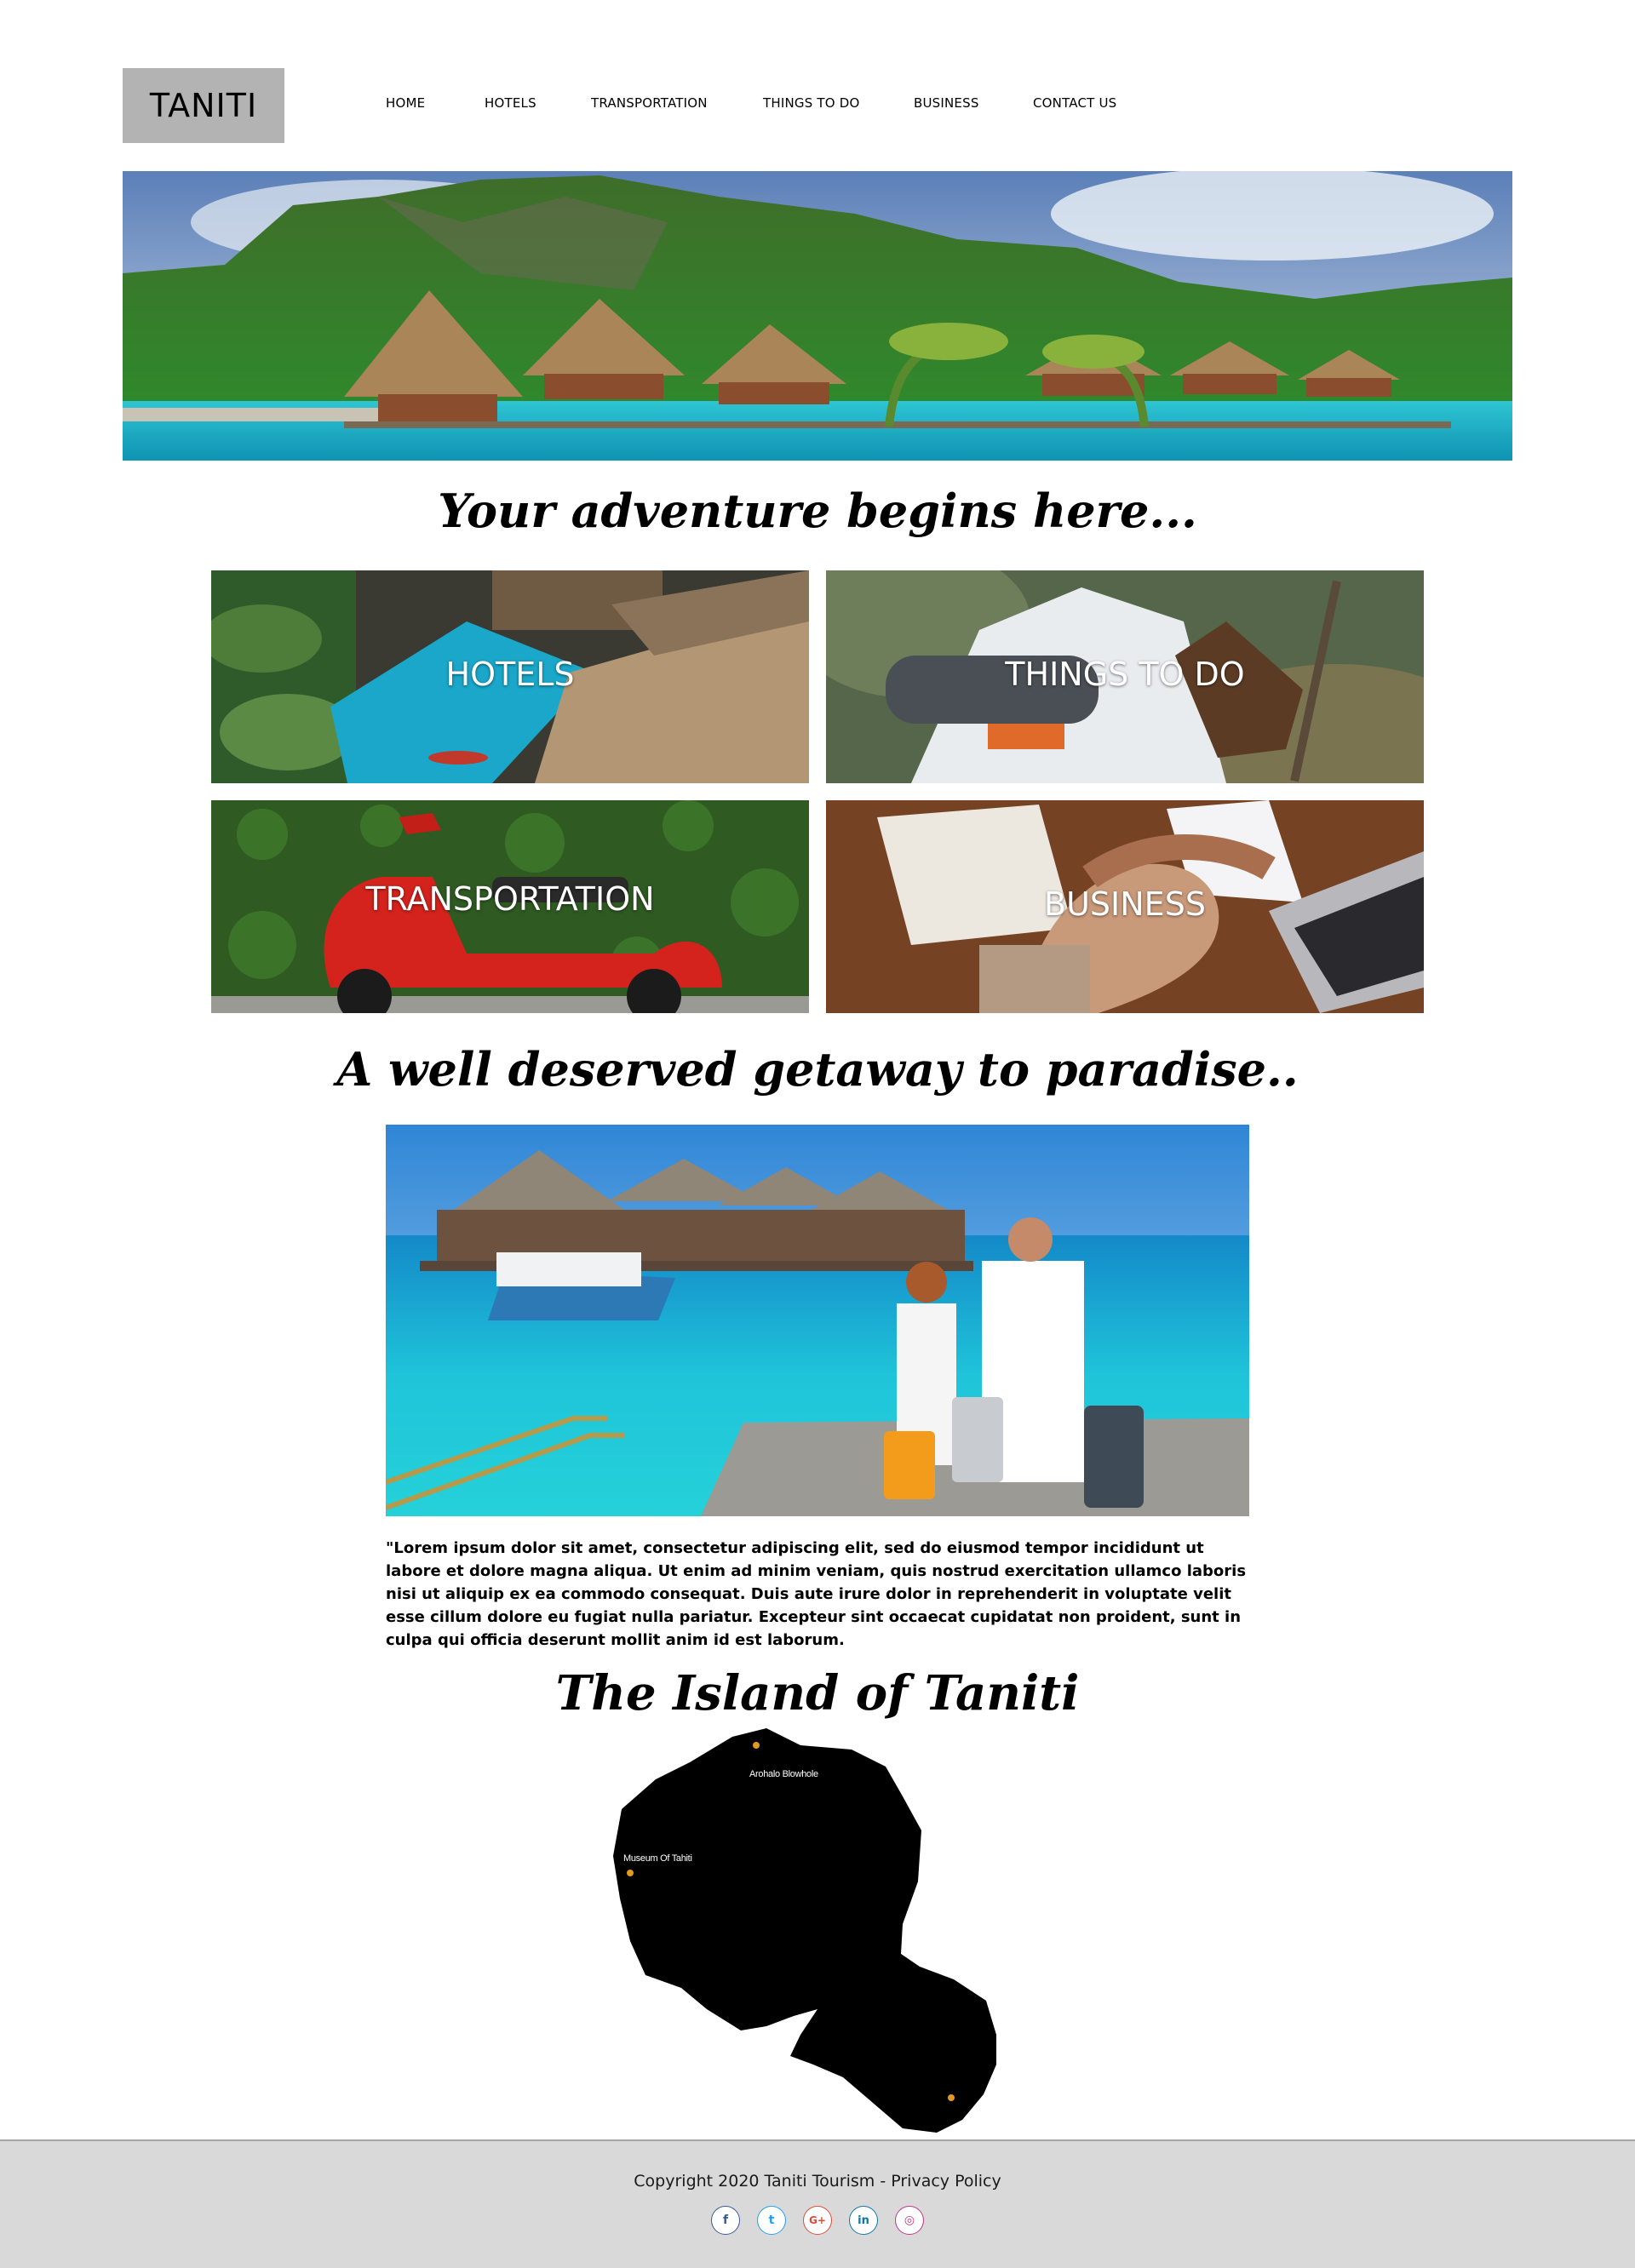 The height and width of the screenshot is (2268, 1635). I want to click on linkedin-icon: in, so click(864, 2220).